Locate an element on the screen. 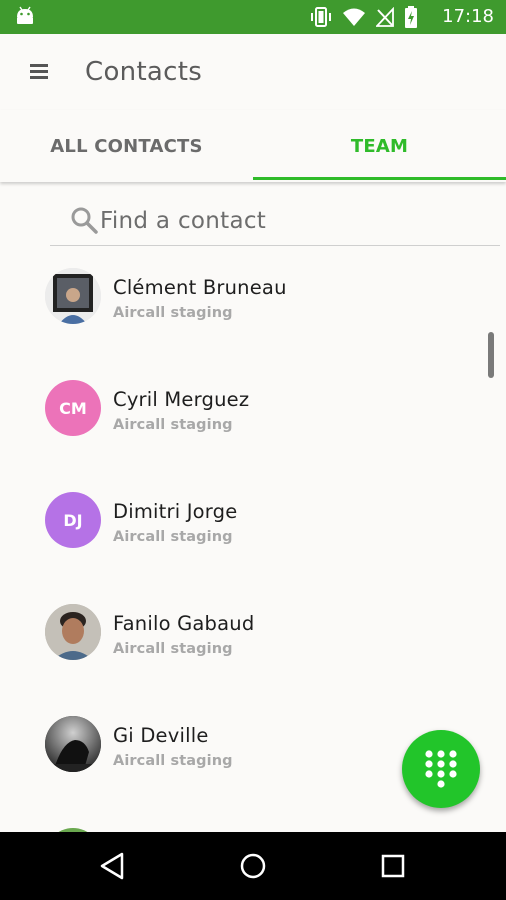 The height and width of the screenshot is (900, 506). dialpad-icon is located at coordinates (441, 769).